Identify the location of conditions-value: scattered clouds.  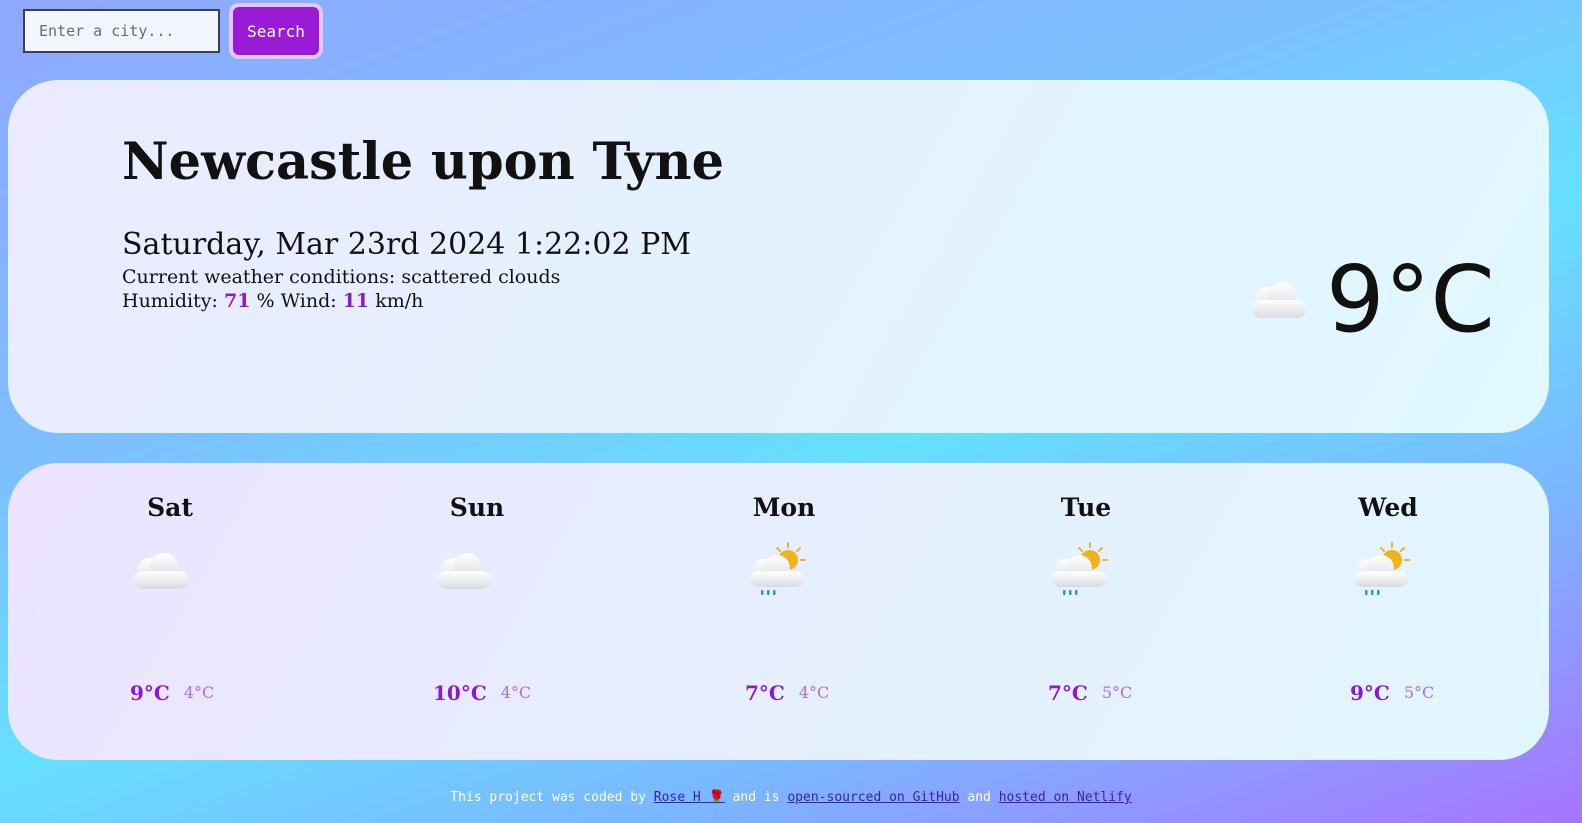
(481, 277).